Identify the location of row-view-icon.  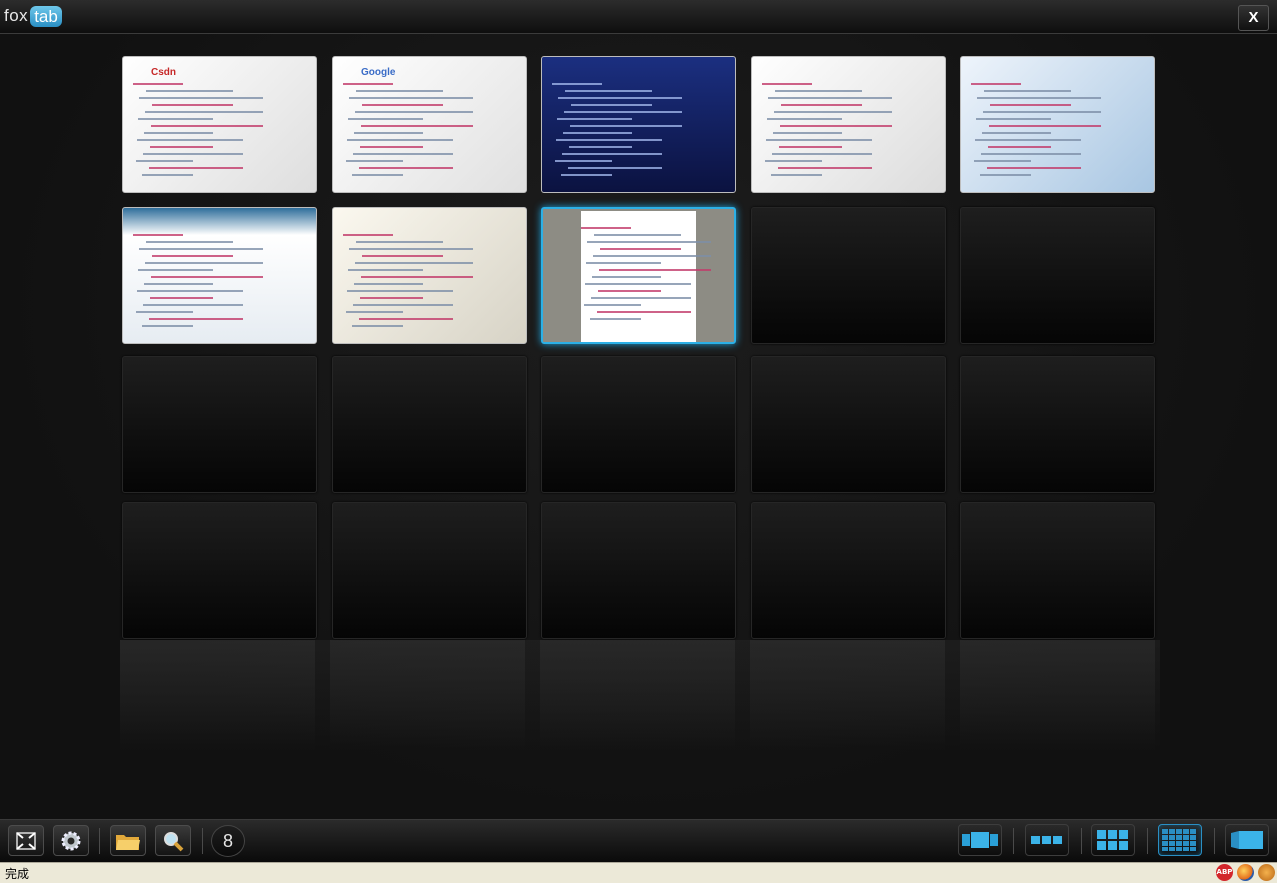
(1046, 840).